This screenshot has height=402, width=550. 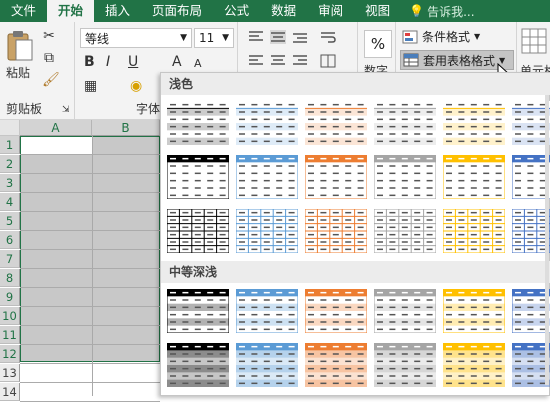 What do you see at coordinates (37, 71) in the screenshot?
I see `clipboard-group: 粘贴 ✂ ⧉ 🖌 剪贴板 ⇲` at bounding box center [37, 71].